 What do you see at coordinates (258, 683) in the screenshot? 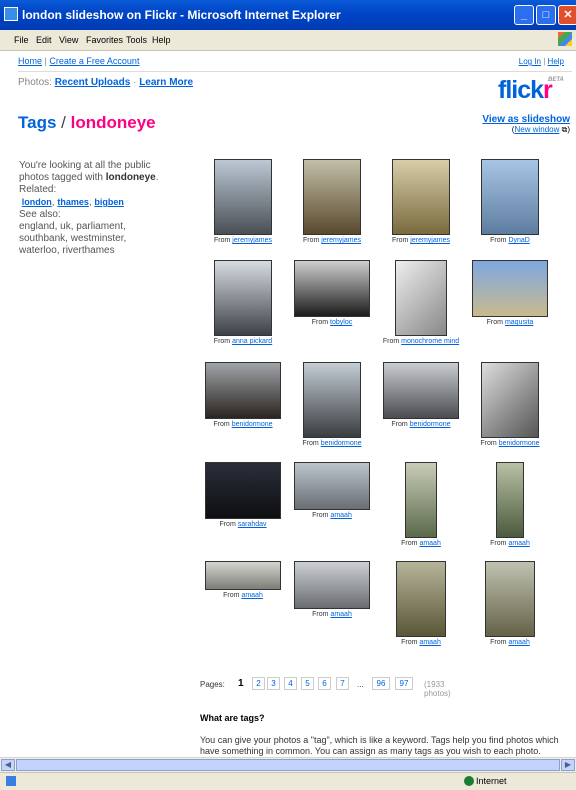
I see `page-link: 2` at bounding box center [258, 683].